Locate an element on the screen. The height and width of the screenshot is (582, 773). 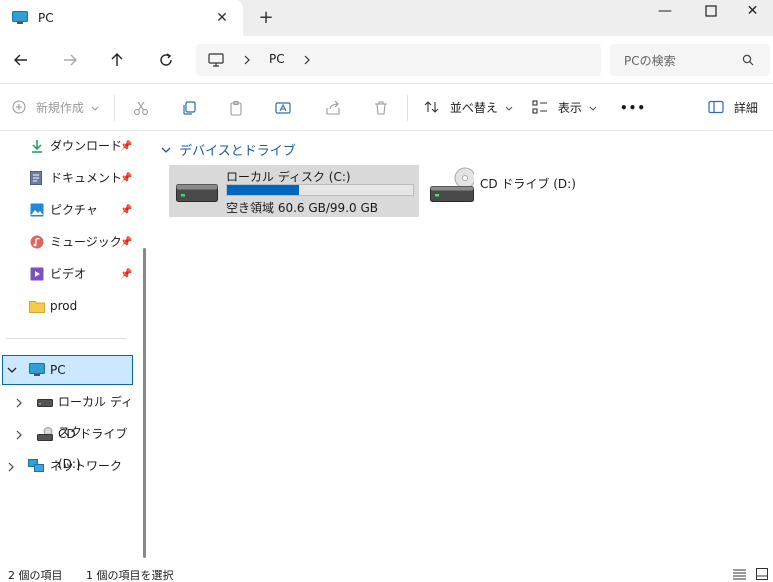
view-label: 表示 is located at coordinates (569, 108).